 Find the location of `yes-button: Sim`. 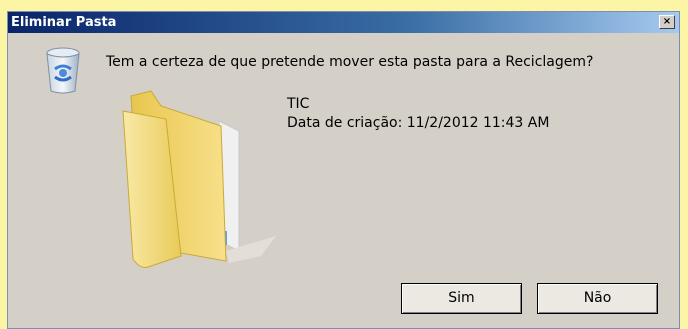

yes-button: Sim is located at coordinates (461, 298).